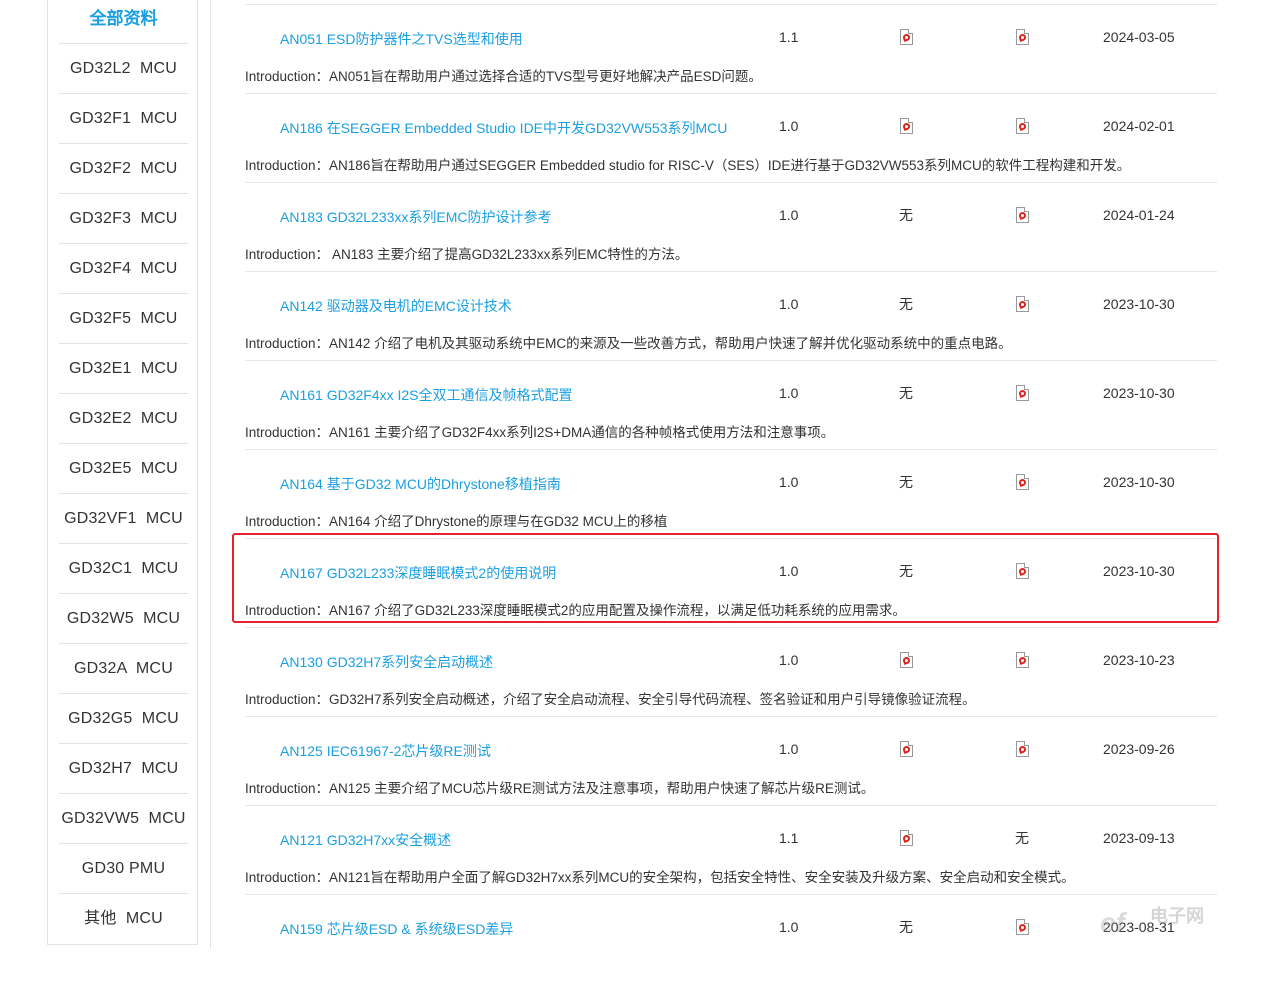 The height and width of the screenshot is (983, 1261). Describe the element at coordinates (123, 419) in the screenshot. I see `sidebar-item: GD32E2 MCU` at that location.